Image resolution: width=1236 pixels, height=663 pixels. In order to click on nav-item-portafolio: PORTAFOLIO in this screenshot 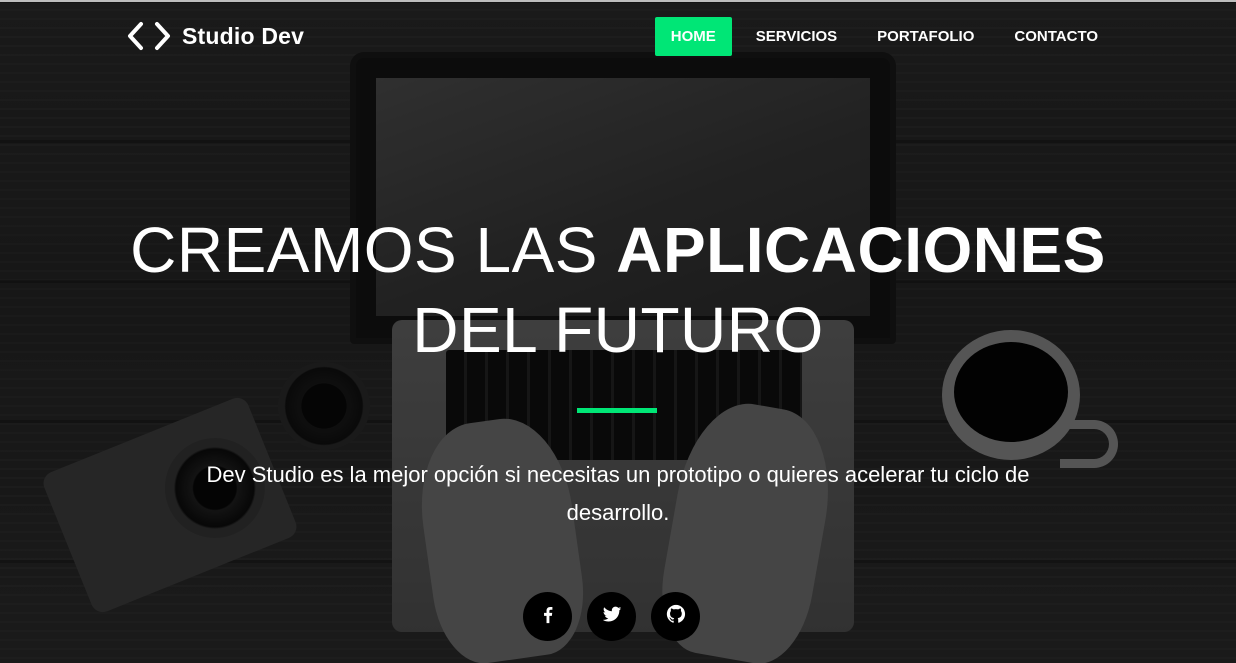, I will do `click(925, 36)`.